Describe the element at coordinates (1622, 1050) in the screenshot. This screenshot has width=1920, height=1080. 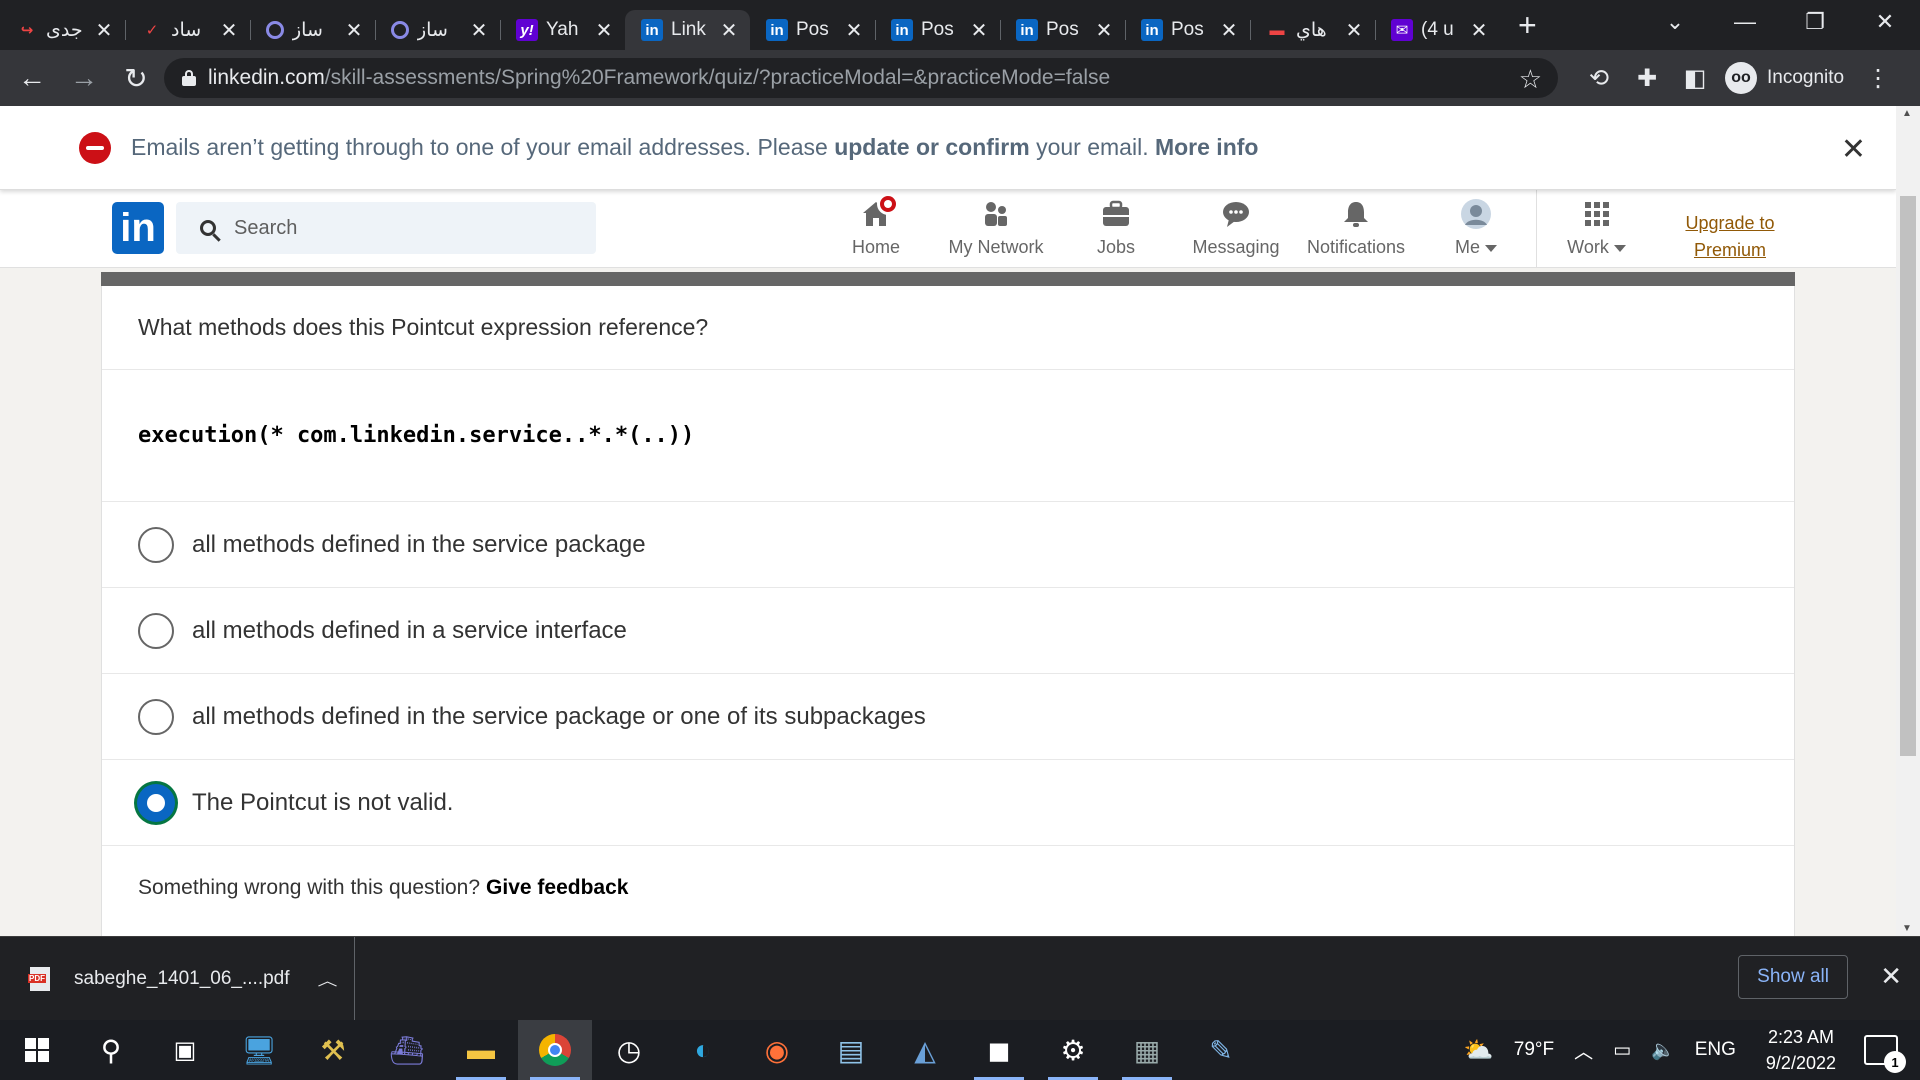
I see `battery-icon: ▭` at that location.